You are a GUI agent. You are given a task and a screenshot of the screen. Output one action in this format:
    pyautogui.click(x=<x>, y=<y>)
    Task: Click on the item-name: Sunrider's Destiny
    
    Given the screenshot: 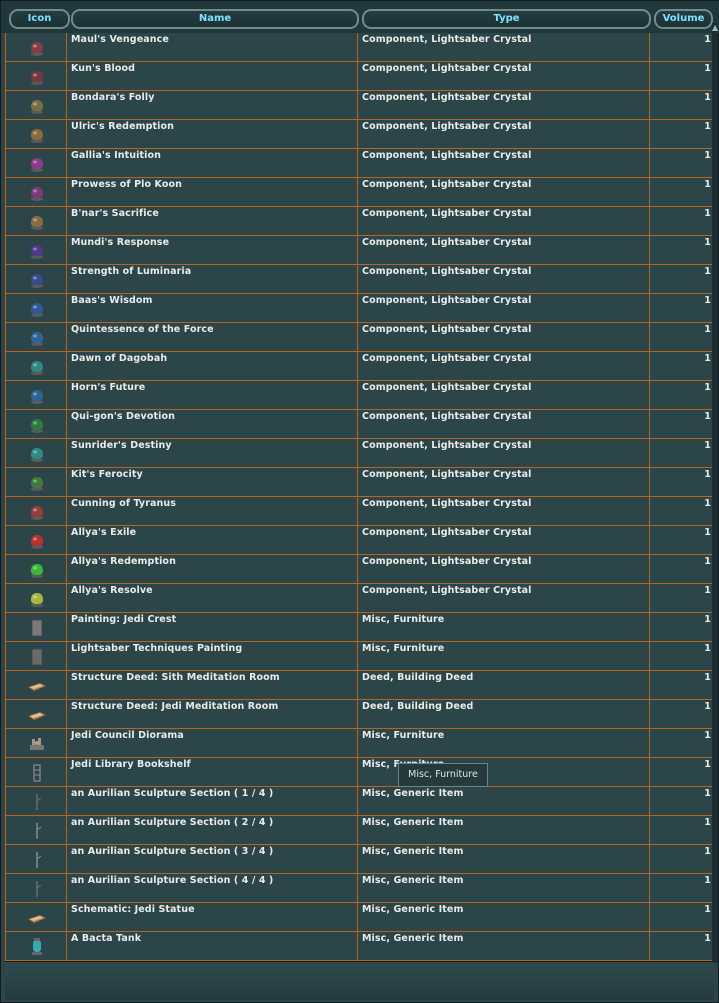 What is the action you would take?
    pyautogui.click(x=121, y=445)
    